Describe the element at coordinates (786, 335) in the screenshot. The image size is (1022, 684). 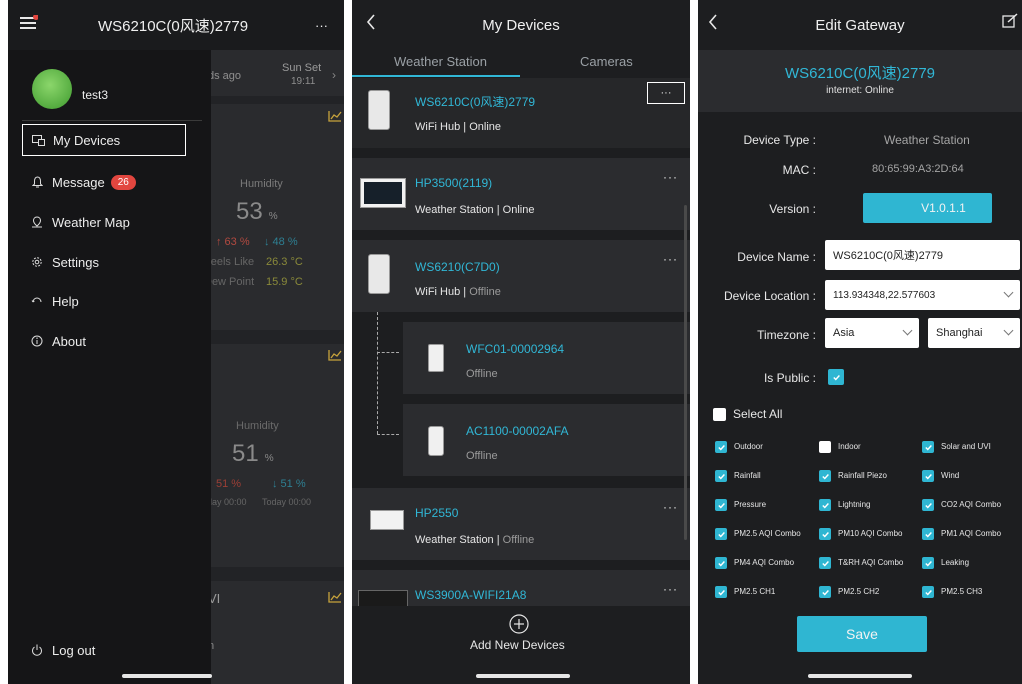
I see `timezone-label: Timezone :` at that location.